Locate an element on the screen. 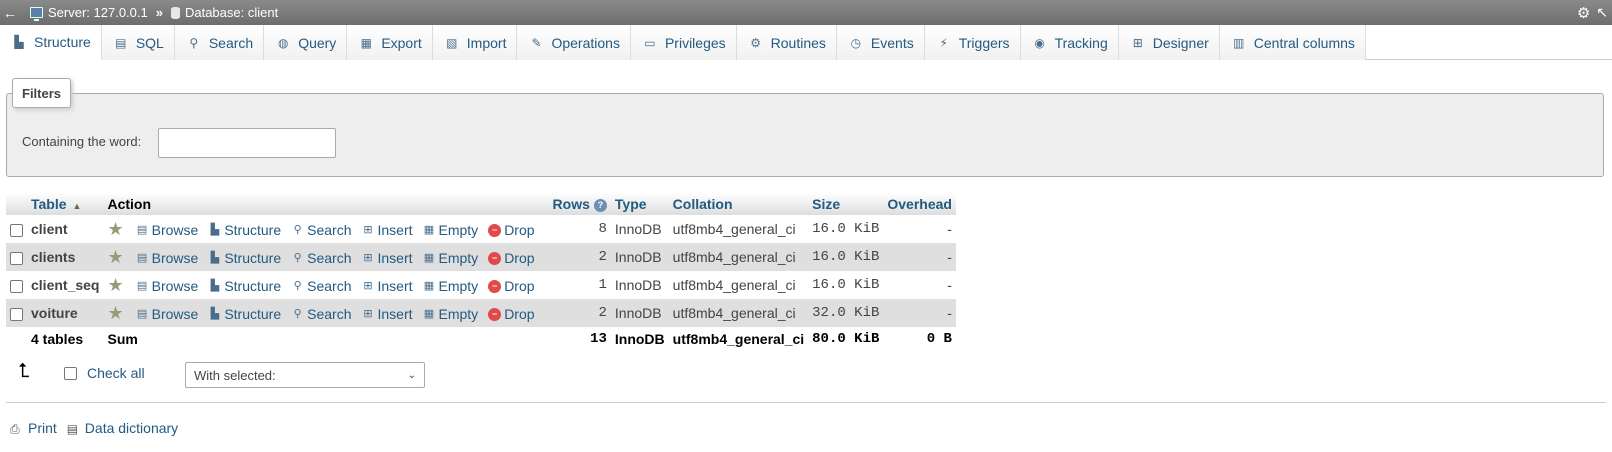 Image resolution: width=1612 pixels, height=452 pixels. with-selected-select: With selected: ⌄ is located at coordinates (305, 375).